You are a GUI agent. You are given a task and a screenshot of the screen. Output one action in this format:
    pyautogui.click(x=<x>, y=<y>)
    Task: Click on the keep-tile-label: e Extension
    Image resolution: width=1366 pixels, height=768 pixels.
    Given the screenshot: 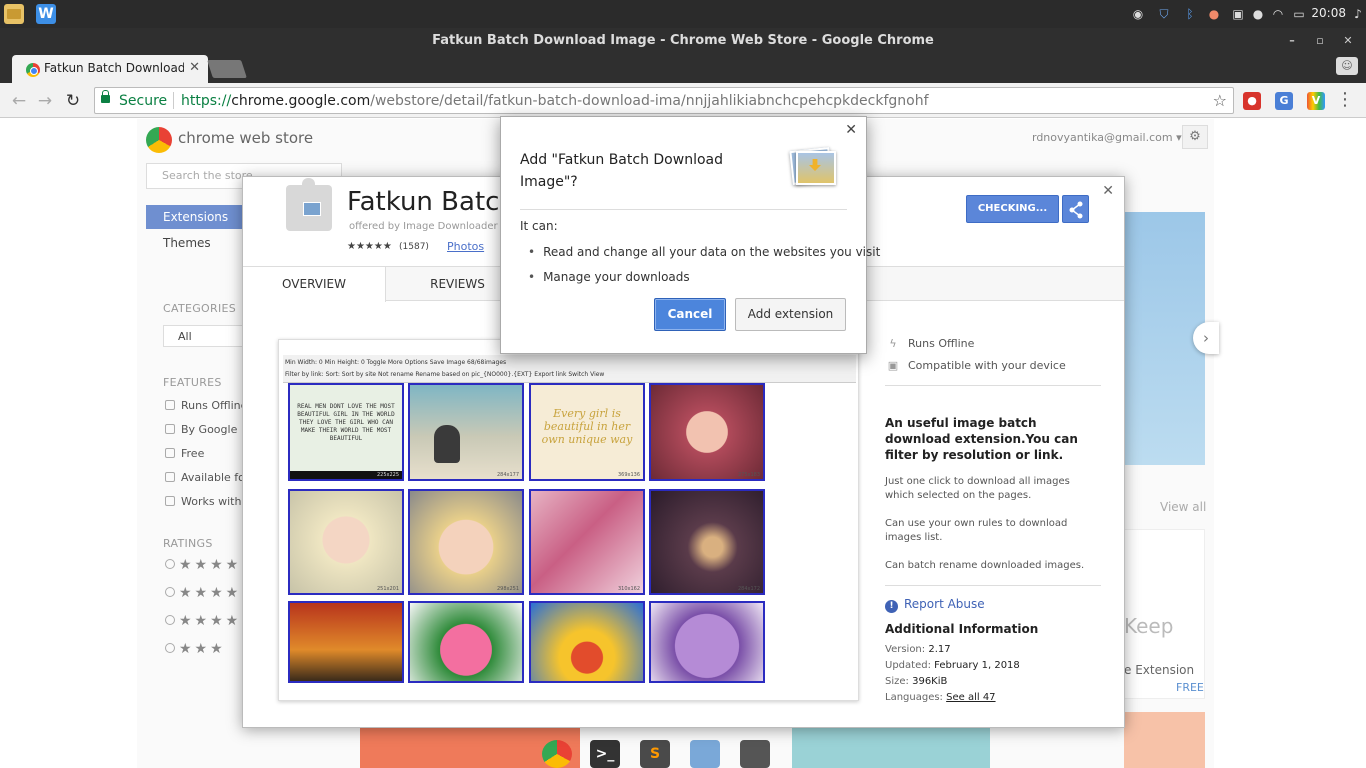 What is the action you would take?
    pyautogui.click(x=1159, y=670)
    